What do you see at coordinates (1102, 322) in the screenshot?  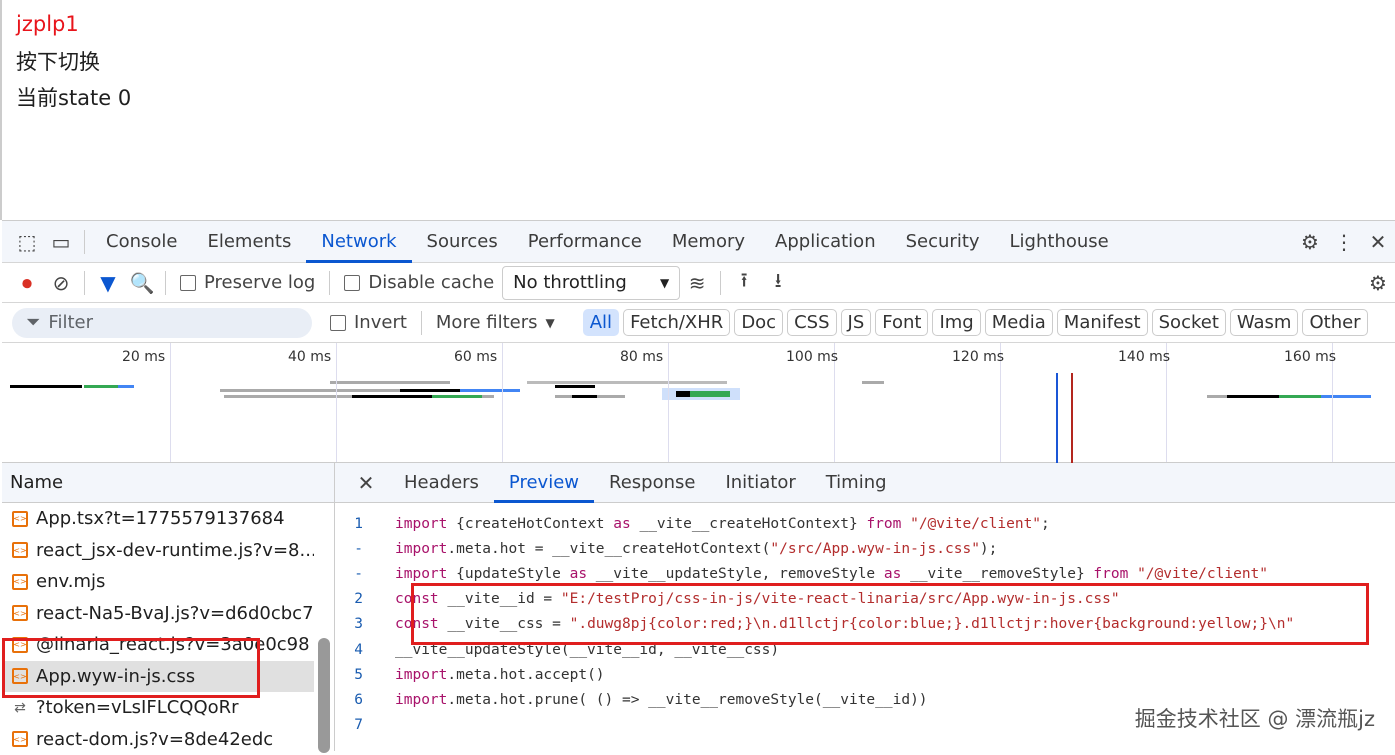 I see `filter-type-manifest: Manifest` at bounding box center [1102, 322].